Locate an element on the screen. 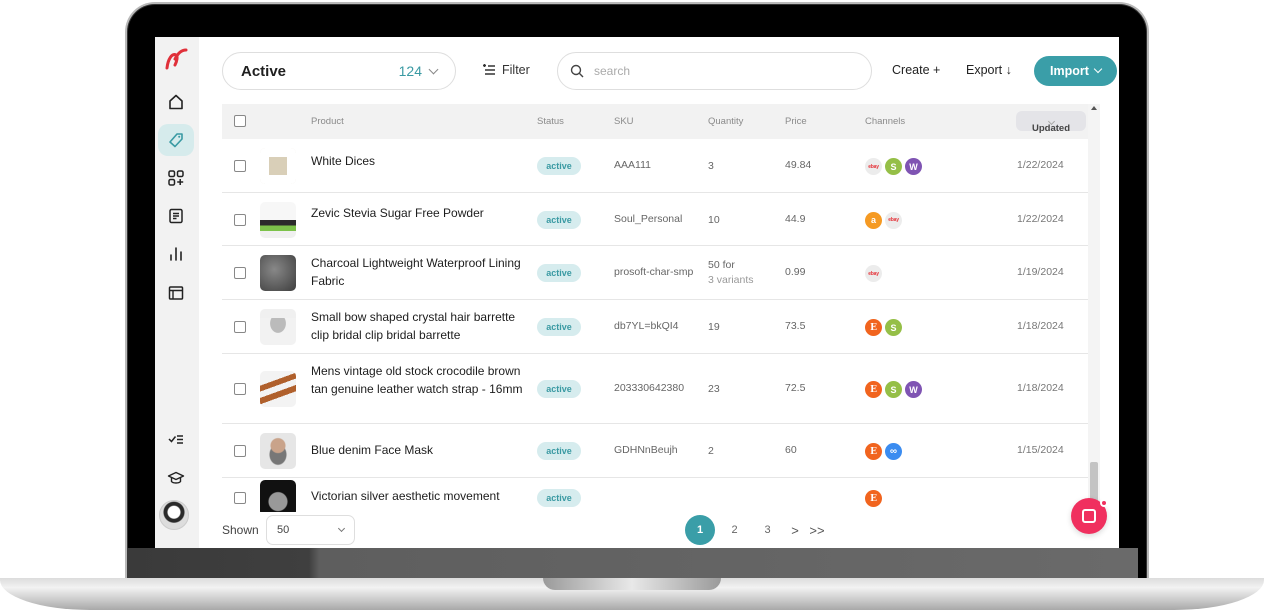 The image size is (1264, 610). column-header-status: Status is located at coordinates (550, 121).